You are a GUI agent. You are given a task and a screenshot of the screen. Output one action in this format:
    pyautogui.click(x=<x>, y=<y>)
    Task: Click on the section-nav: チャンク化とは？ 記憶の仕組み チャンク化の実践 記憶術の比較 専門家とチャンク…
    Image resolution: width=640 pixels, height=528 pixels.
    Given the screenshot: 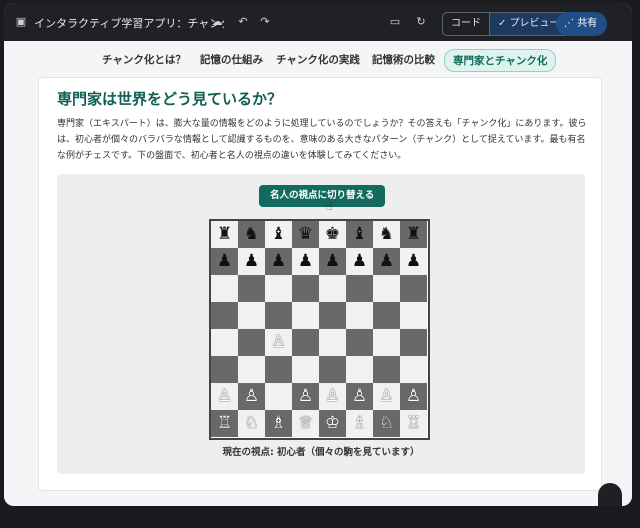 What is the action you would take?
    pyautogui.click(x=318, y=60)
    